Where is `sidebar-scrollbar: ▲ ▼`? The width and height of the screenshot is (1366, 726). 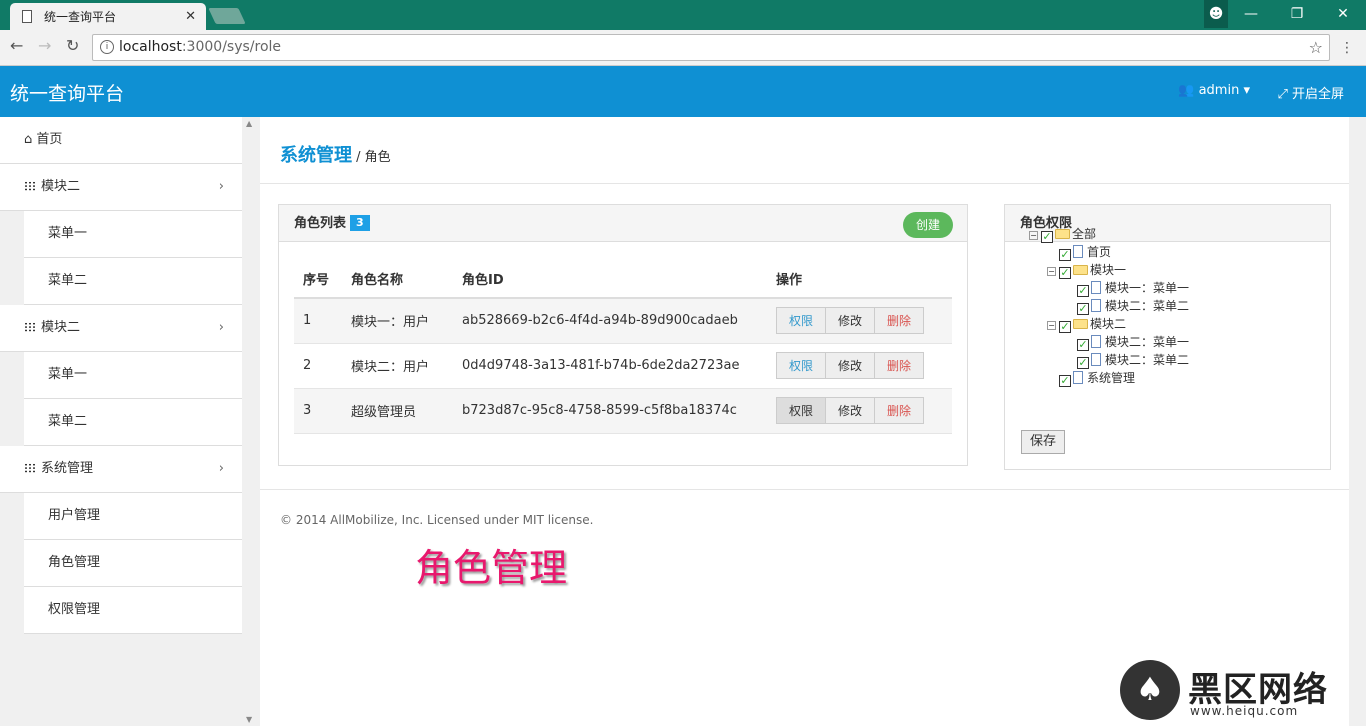
sidebar-scrollbar: ▲ ▼ is located at coordinates (251, 421).